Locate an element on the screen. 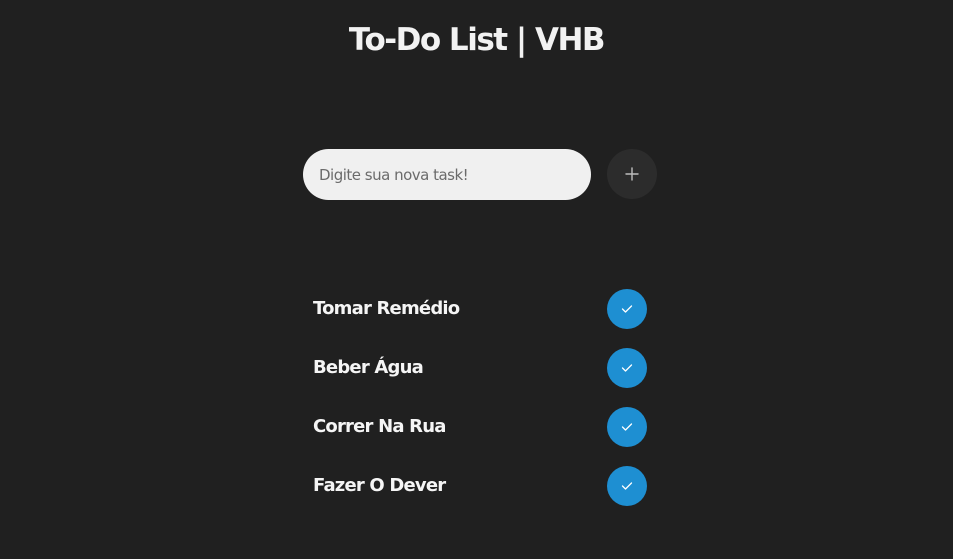 The image size is (953, 559). task-item: Correr Na Rua is located at coordinates (480, 427).